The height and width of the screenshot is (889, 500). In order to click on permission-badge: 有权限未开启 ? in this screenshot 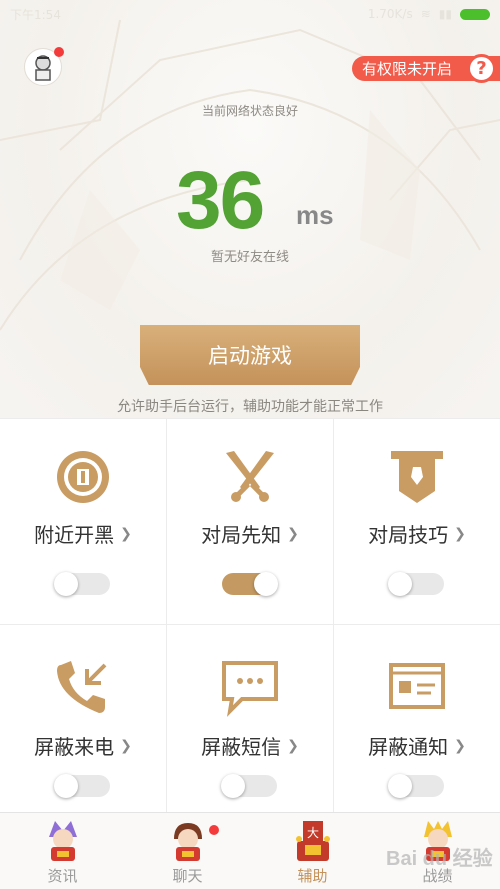, I will do `click(426, 68)`.